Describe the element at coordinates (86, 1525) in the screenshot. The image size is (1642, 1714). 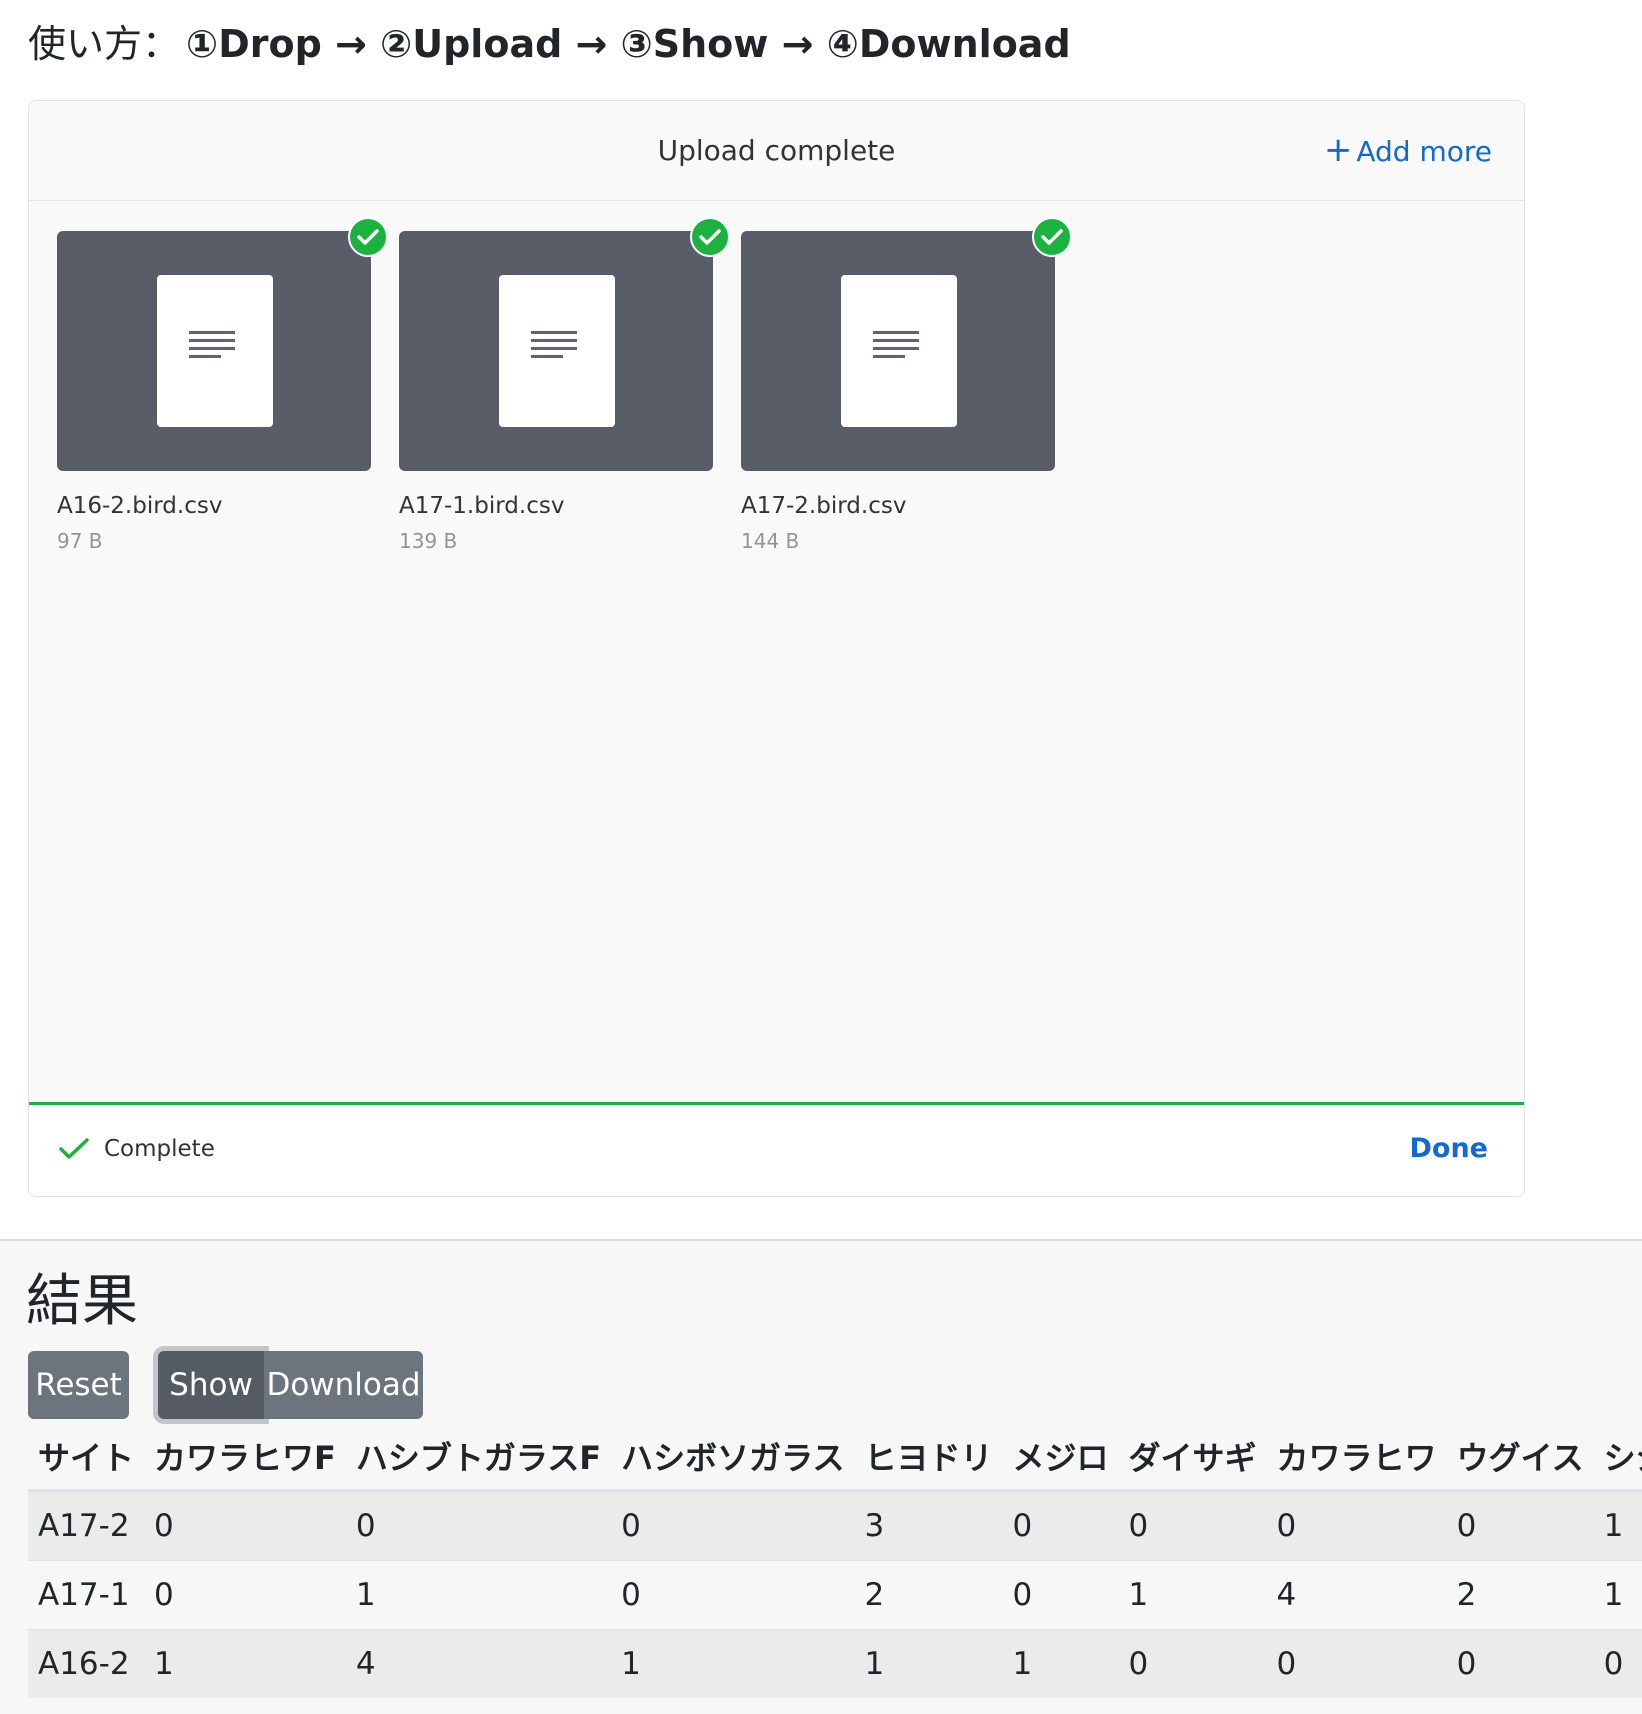
I see `table-cell: A17-2` at that location.